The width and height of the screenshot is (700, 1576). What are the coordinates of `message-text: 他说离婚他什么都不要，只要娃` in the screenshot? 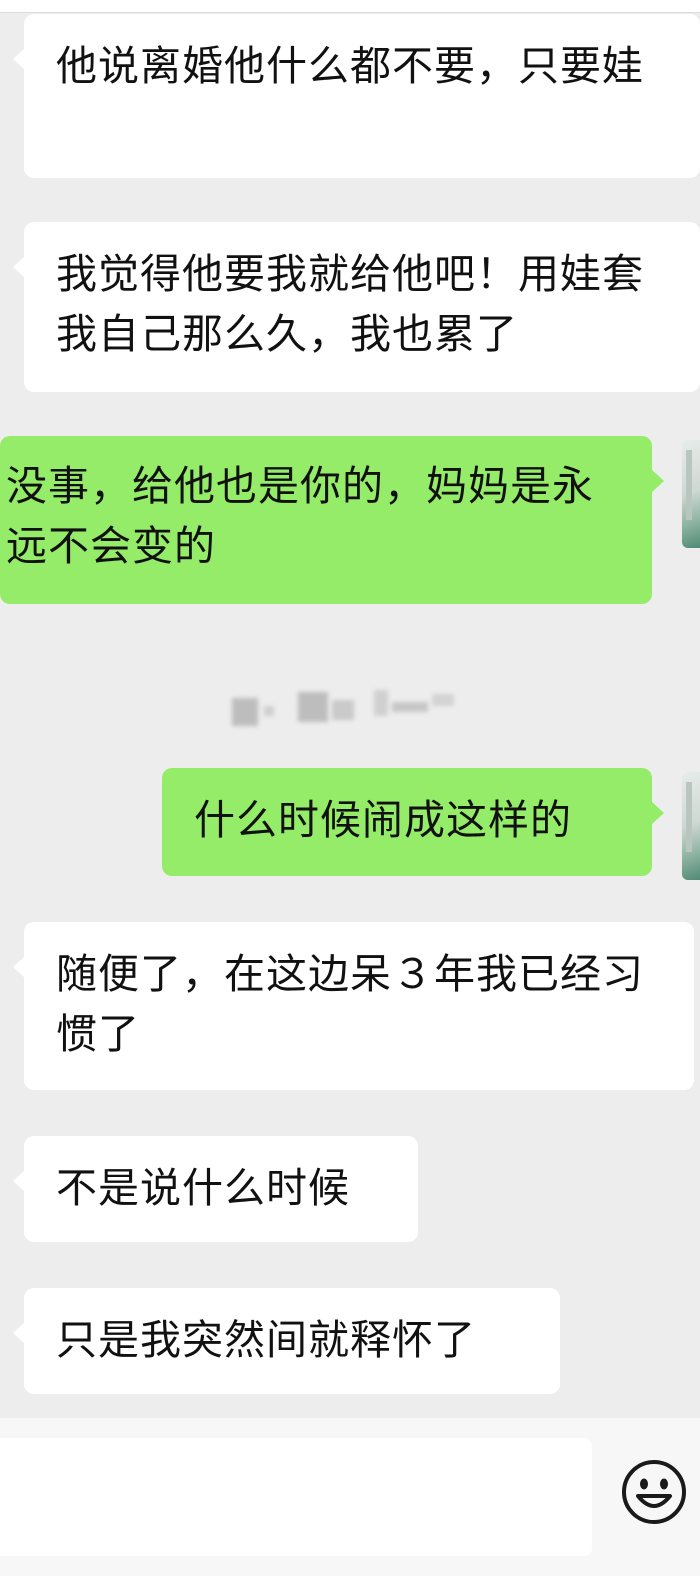 It's located at (350, 66).